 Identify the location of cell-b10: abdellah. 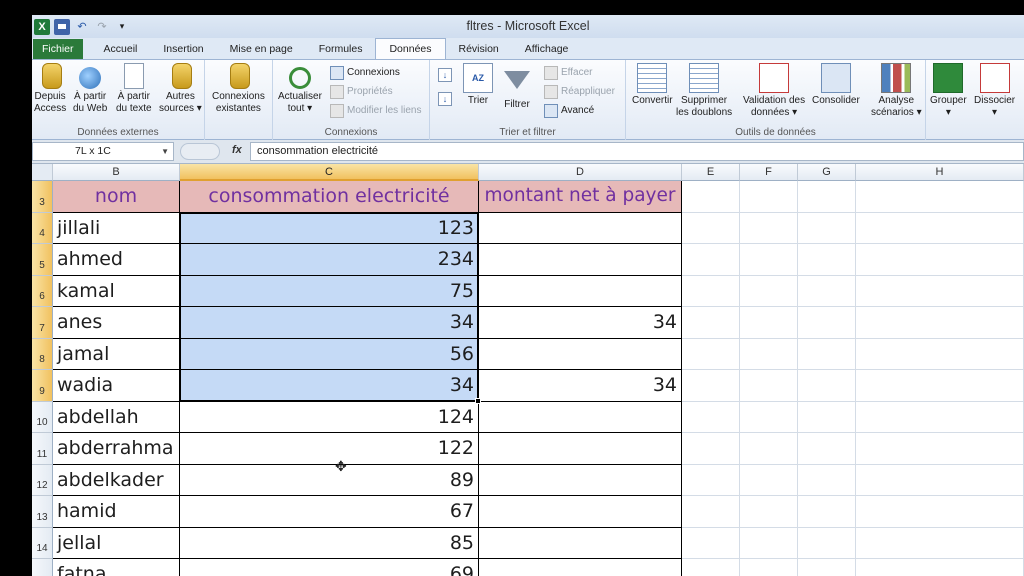
(116, 417).